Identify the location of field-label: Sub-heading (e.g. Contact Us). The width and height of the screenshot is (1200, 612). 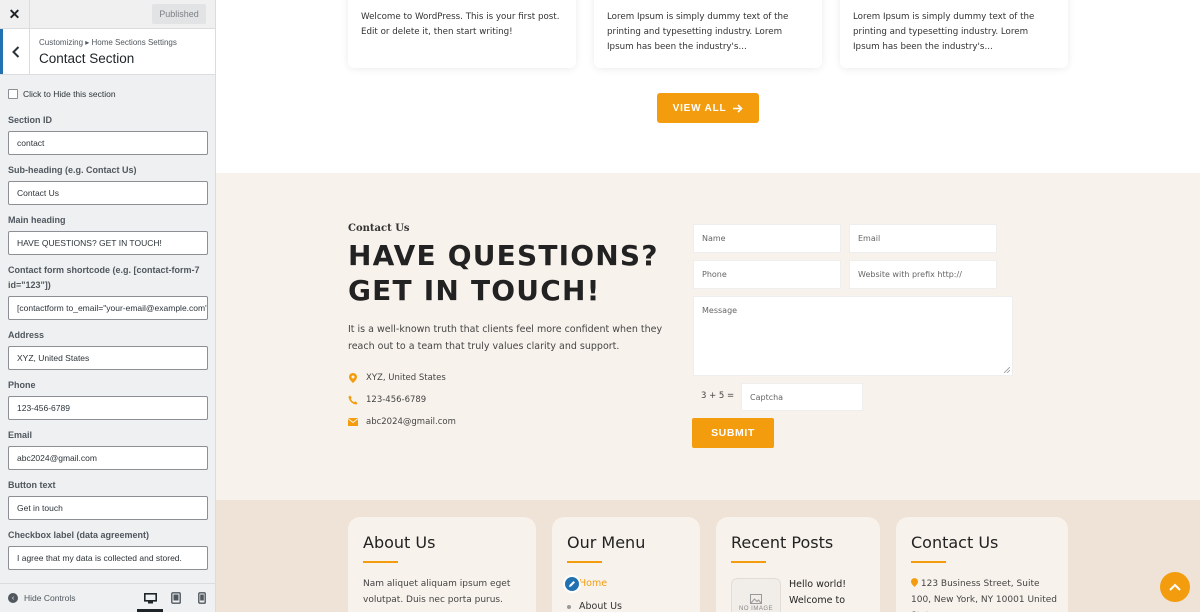
(72, 170).